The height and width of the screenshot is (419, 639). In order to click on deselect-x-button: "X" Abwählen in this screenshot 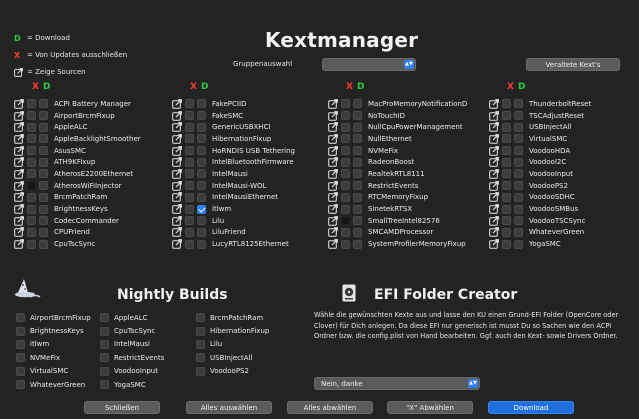, I will do `click(430, 407)`.